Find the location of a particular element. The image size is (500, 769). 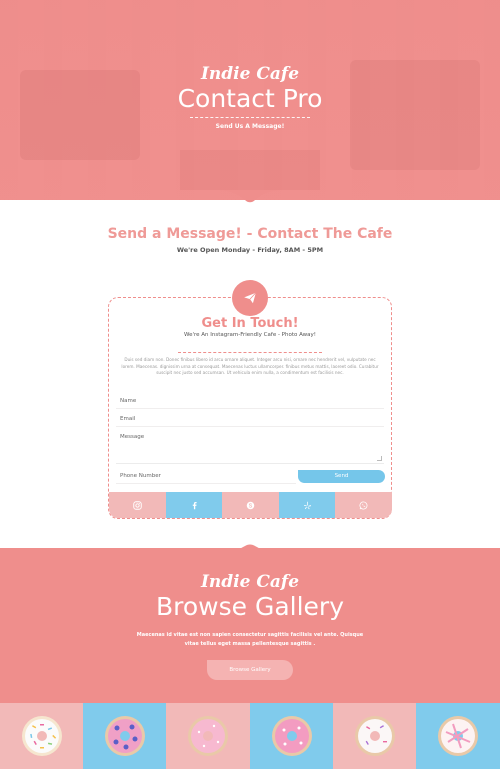

skype-icon is located at coordinates (250, 505).